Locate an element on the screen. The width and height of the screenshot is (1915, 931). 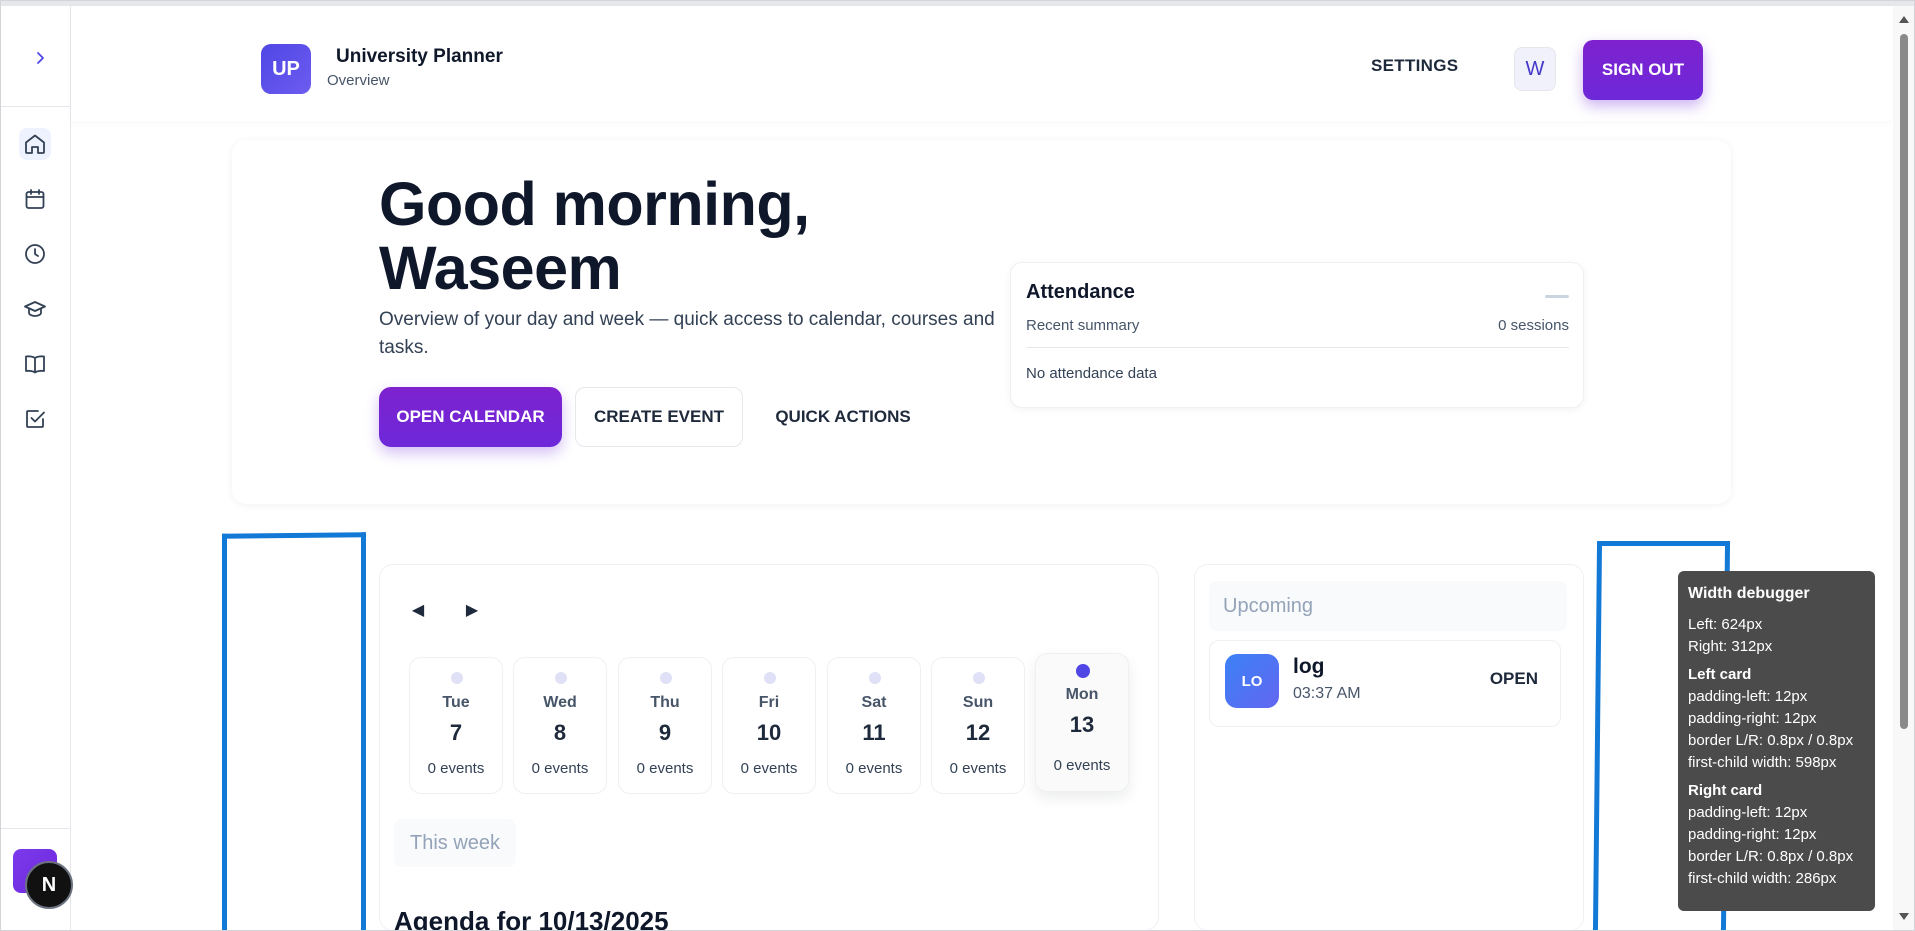
day-number: 9 is located at coordinates (665, 732).